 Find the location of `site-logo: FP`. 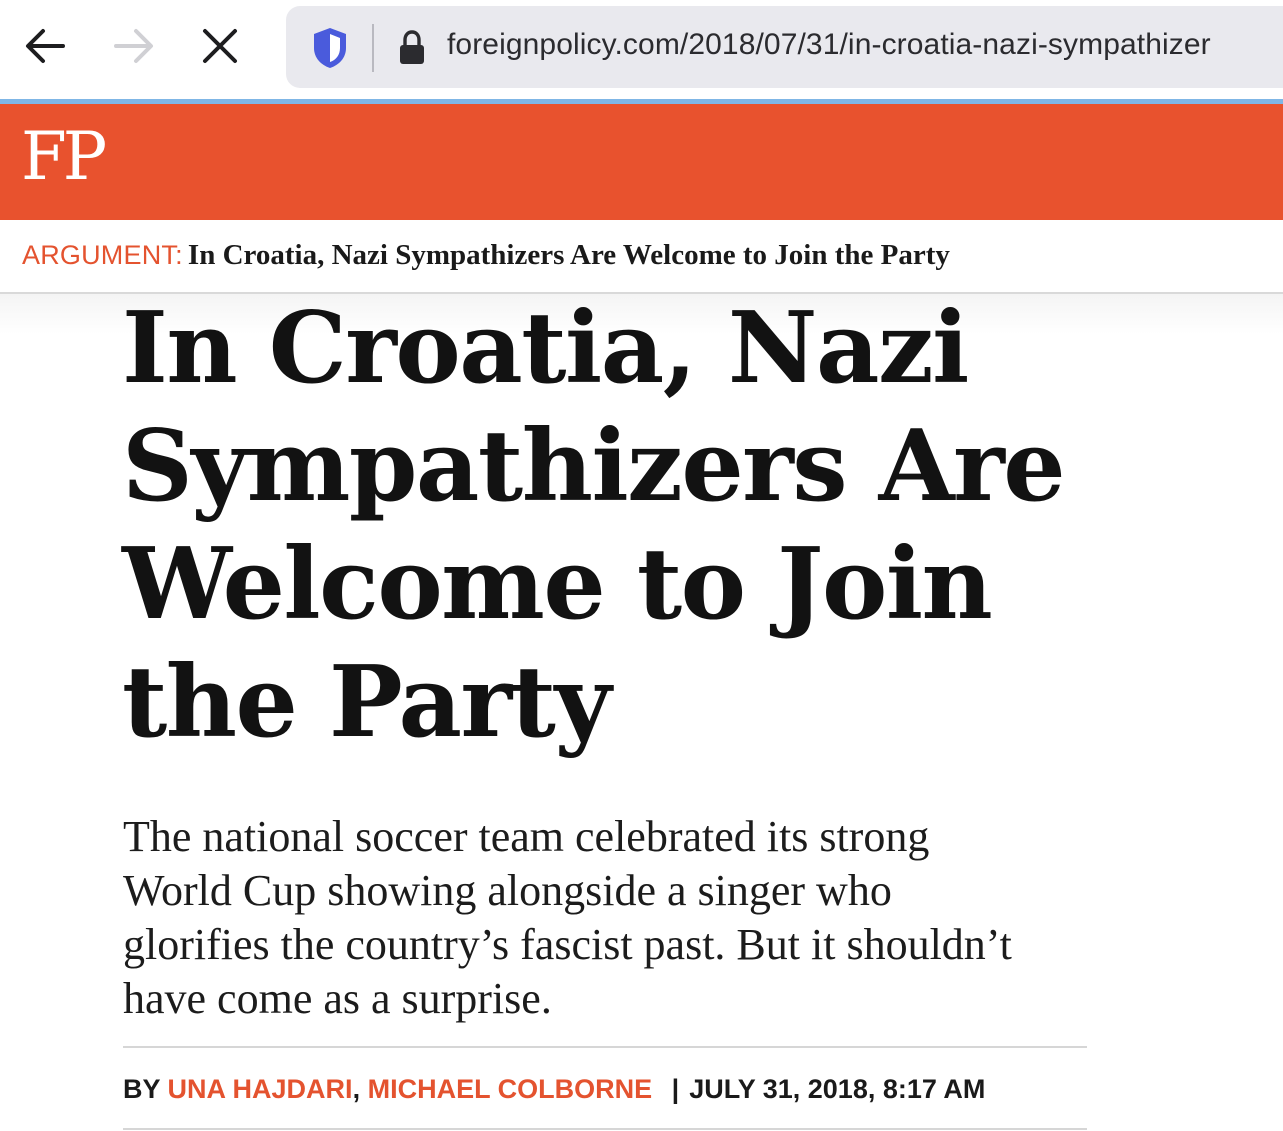

site-logo: FP is located at coordinates (64, 157).